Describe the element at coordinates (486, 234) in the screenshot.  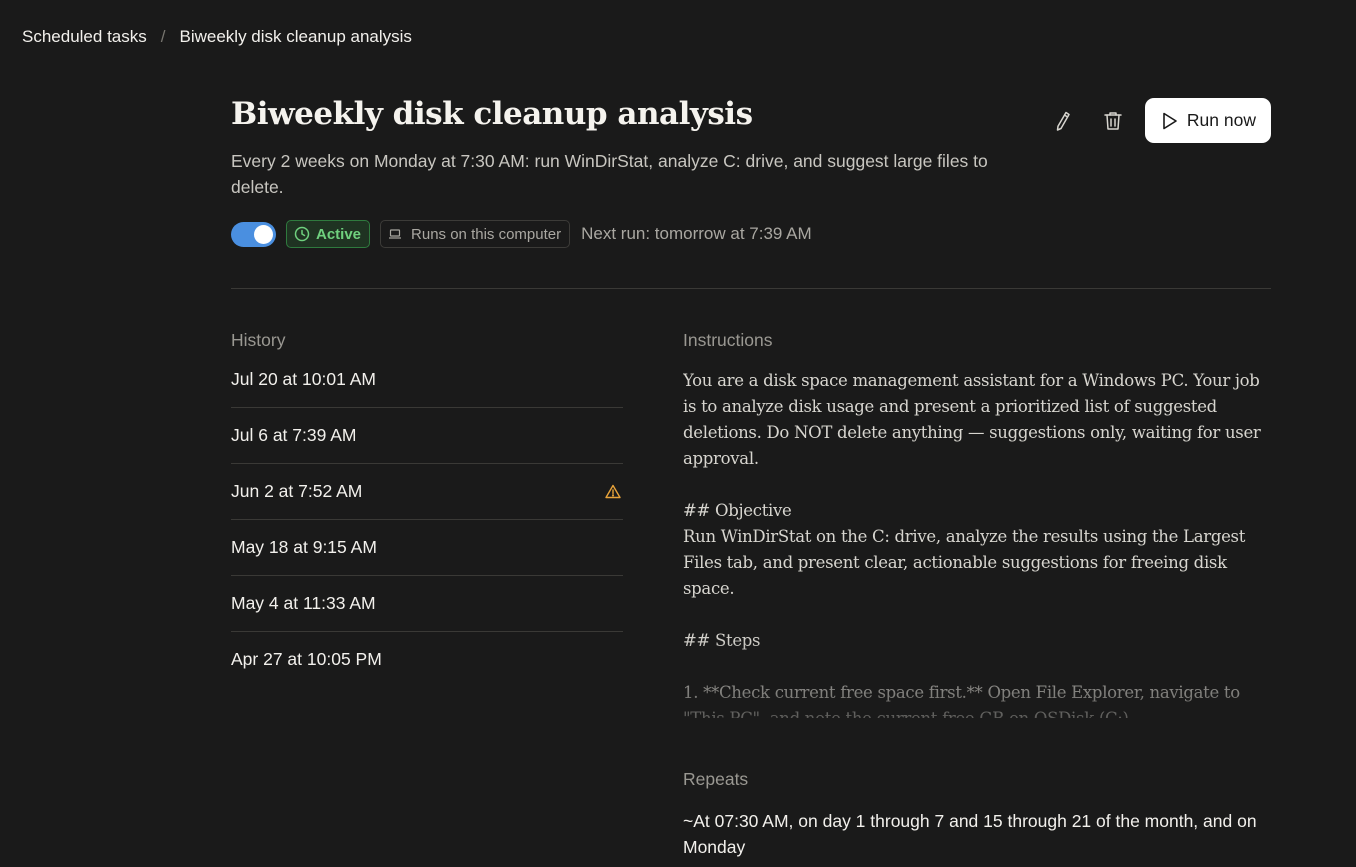
I see `location-badge-label: Runs on this computer` at that location.